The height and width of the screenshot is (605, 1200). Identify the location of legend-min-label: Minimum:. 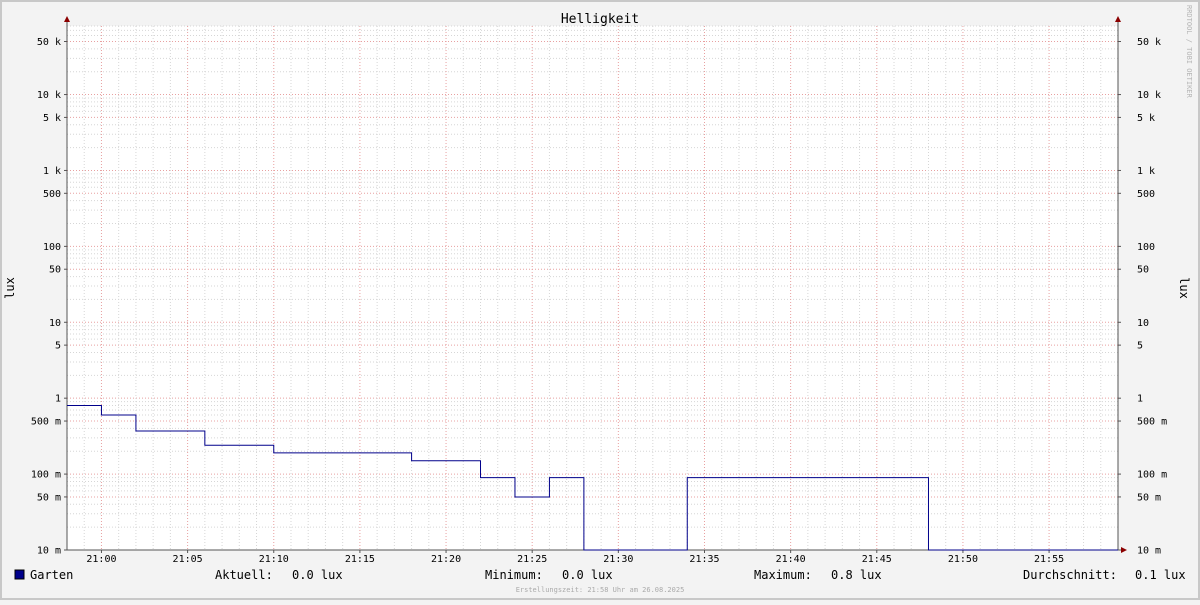
(514, 575).